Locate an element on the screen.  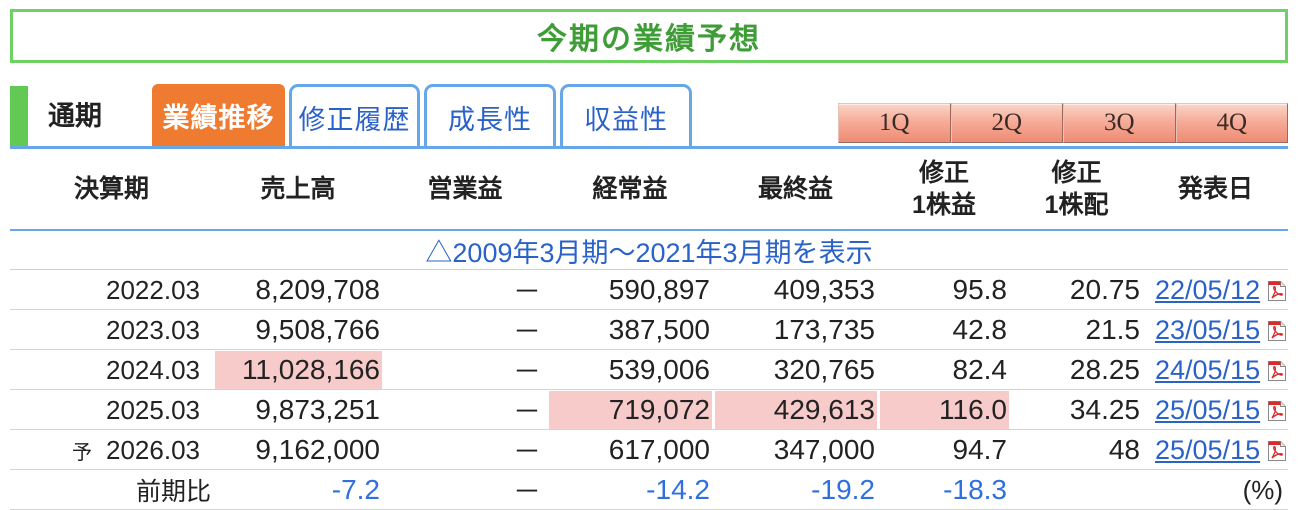
tab-revision-history: 修正履歴 is located at coordinates (354, 115).